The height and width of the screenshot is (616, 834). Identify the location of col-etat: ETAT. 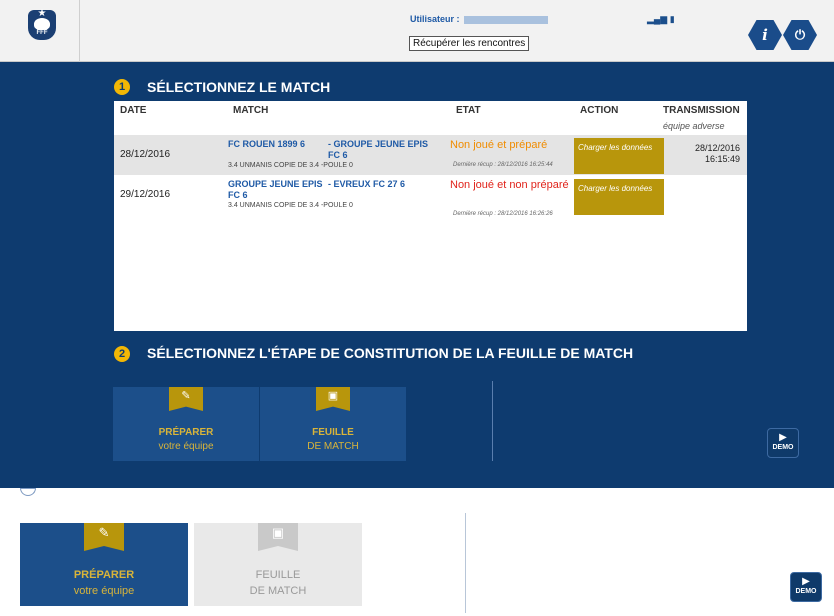
(468, 110).